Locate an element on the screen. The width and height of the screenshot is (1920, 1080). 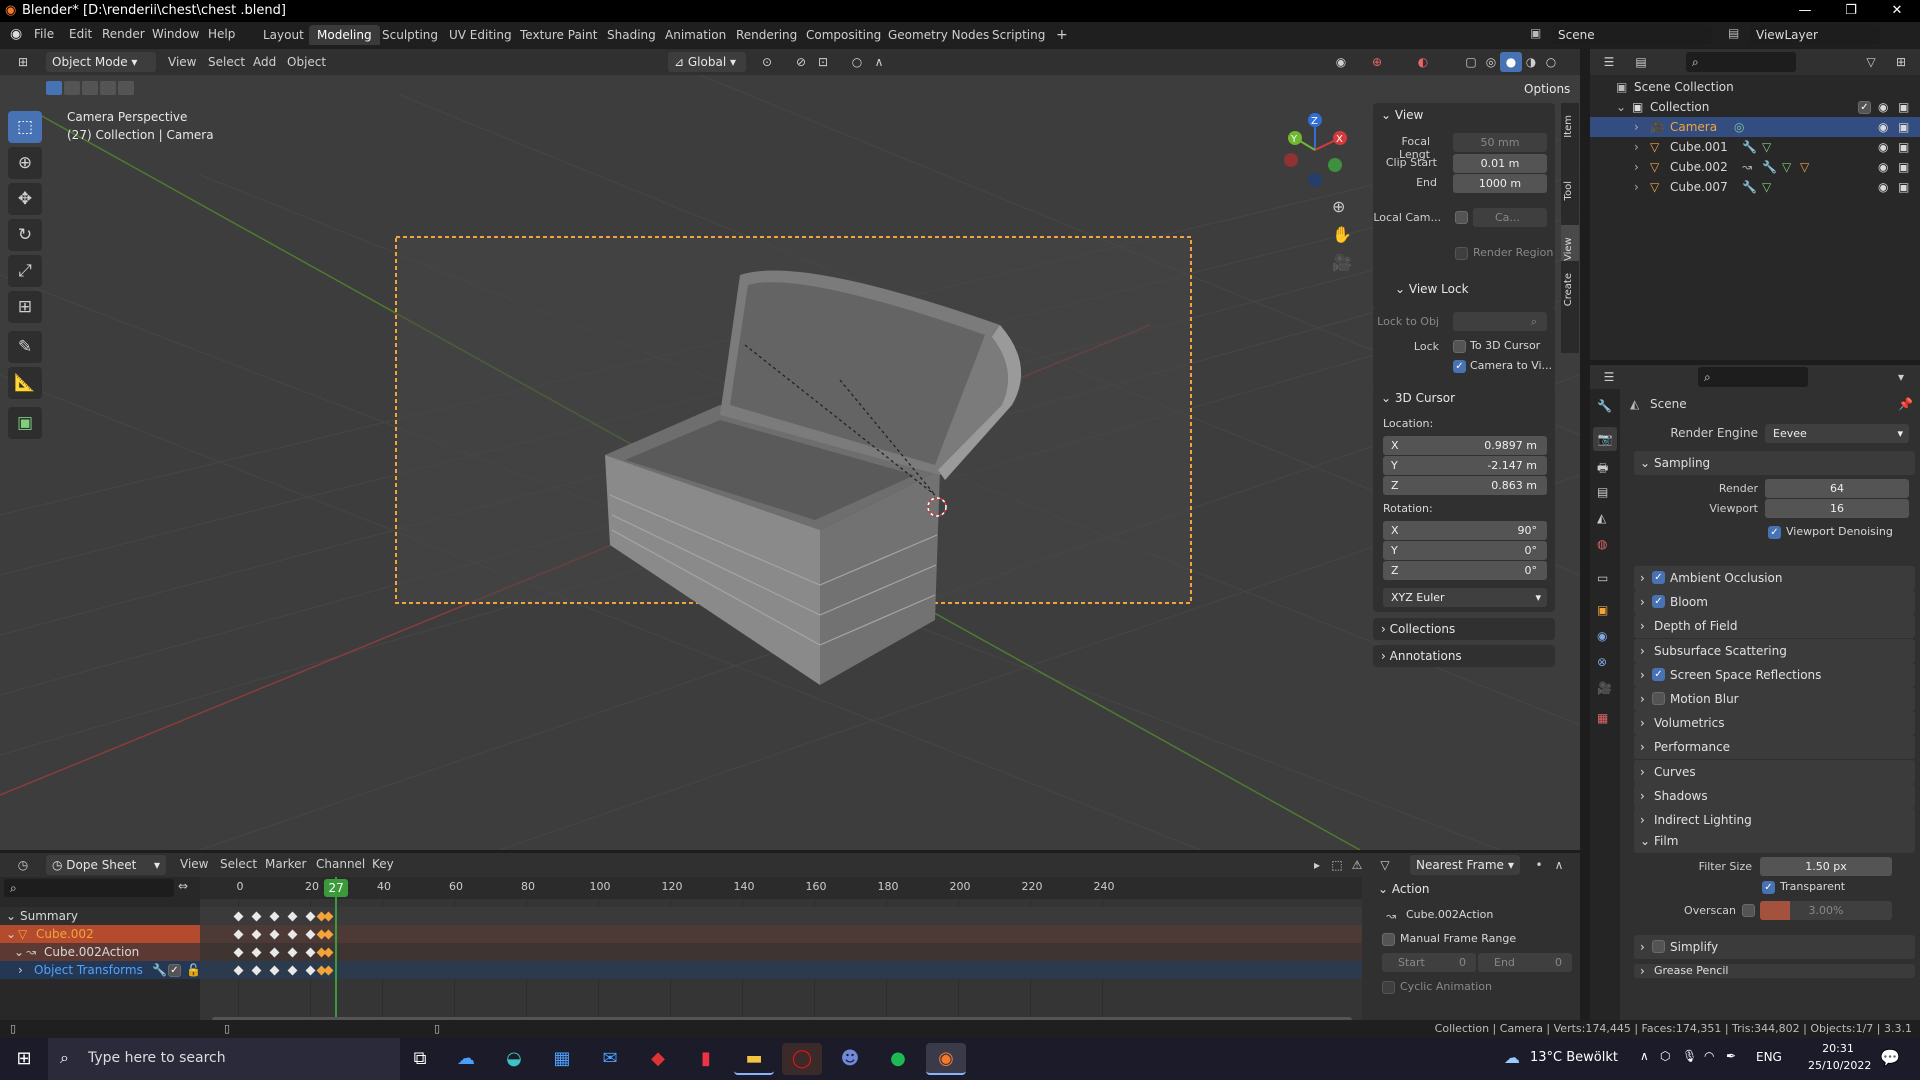
snap-dropdown: Nearest Frame ▾ is located at coordinates (1465, 865).